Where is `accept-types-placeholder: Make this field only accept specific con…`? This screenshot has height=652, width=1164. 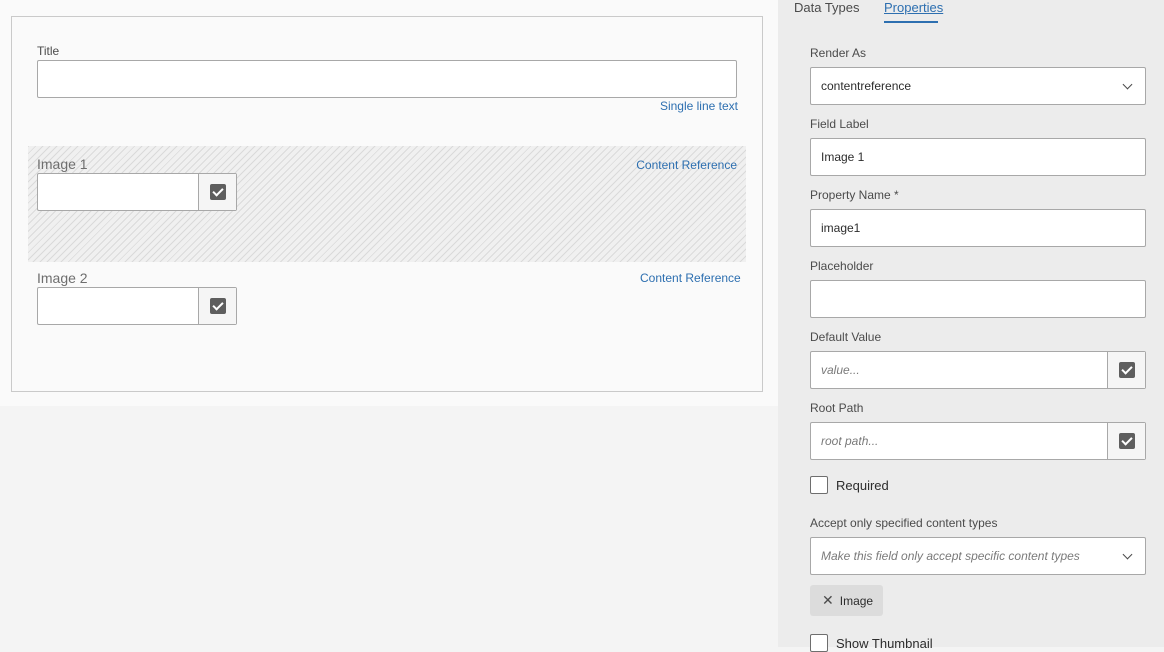
accept-types-placeholder: Make this field only accept specific con… is located at coordinates (950, 556).